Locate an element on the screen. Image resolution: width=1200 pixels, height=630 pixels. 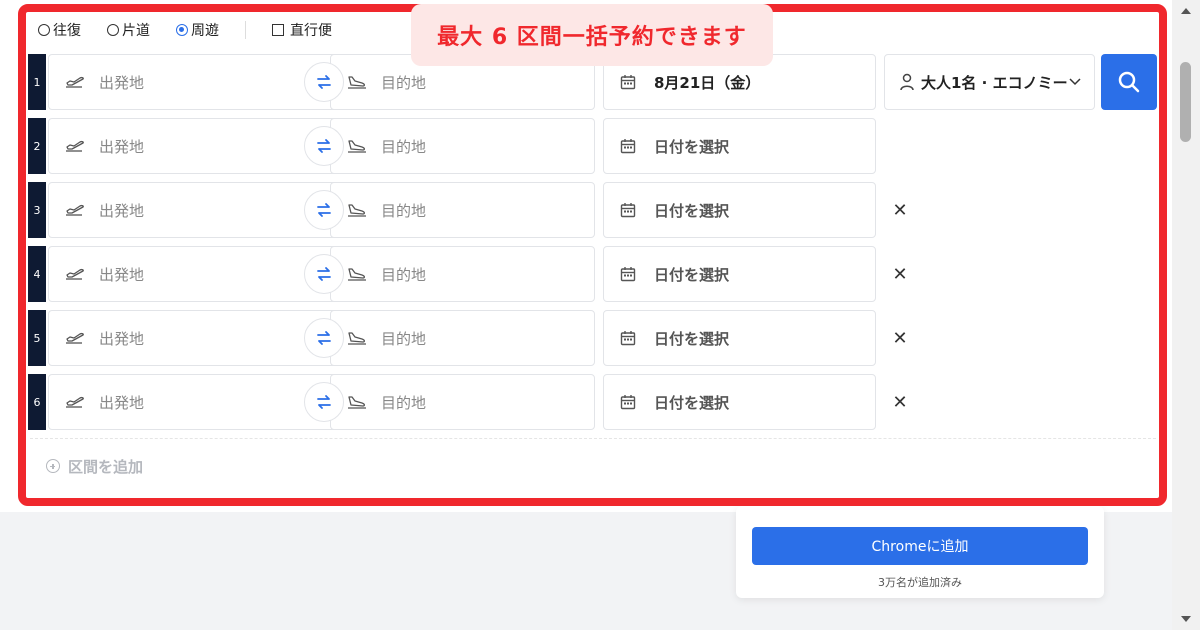
scroll-thumb is located at coordinates (1185, 102).